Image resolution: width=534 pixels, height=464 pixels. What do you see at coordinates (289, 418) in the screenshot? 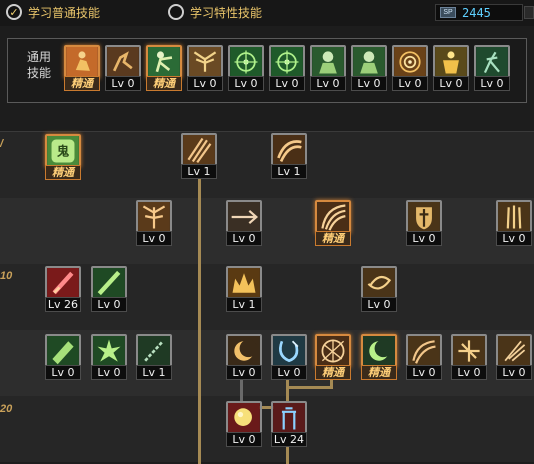
I see `blue-tower-icon` at bounding box center [289, 418].